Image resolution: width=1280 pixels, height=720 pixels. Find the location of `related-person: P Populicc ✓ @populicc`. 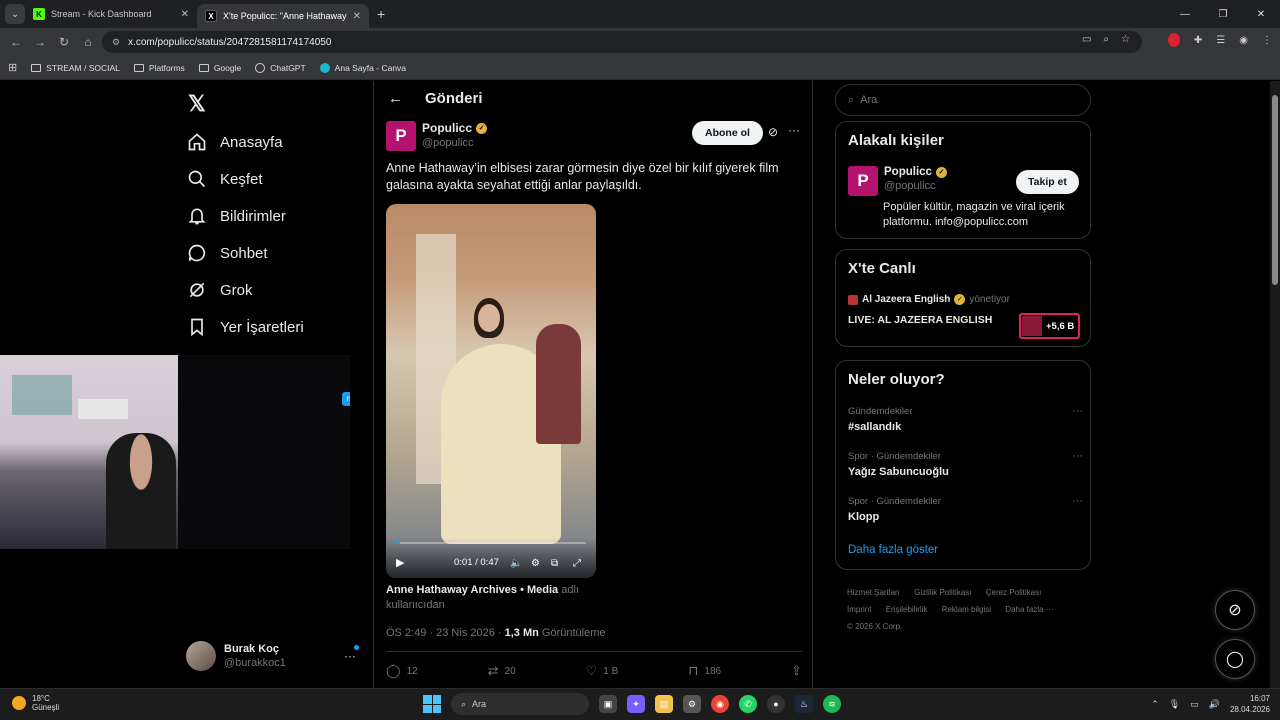

related-person: P Populicc ✓ @populicc is located at coordinates (897, 181).